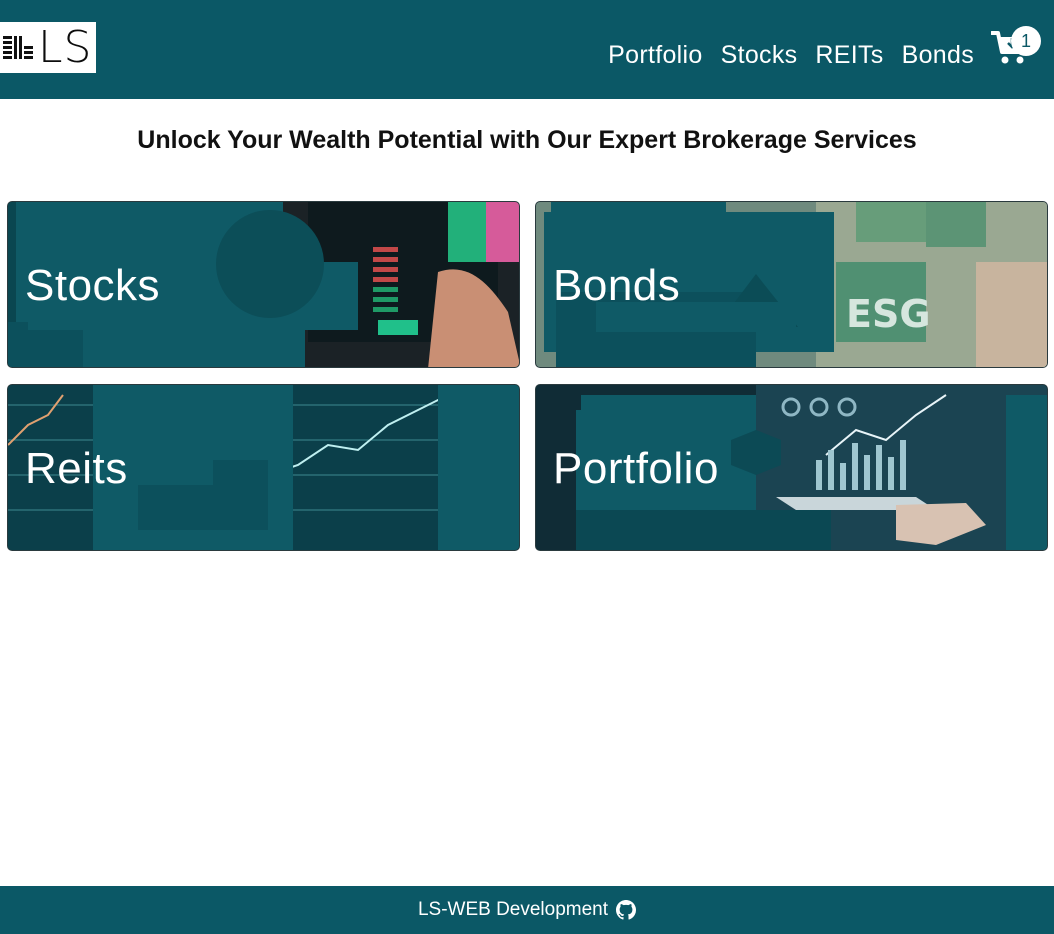 The width and height of the screenshot is (1054, 934). What do you see at coordinates (759, 55) in the screenshot?
I see `nav-link-stocks: Stocks` at bounding box center [759, 55].